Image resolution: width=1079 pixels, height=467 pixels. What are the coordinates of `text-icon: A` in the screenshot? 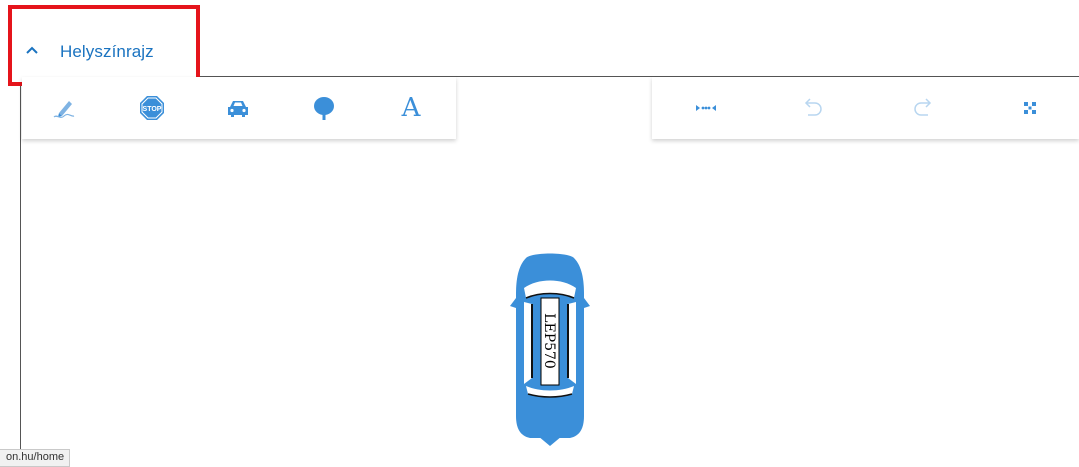 It's located at (411, 108).